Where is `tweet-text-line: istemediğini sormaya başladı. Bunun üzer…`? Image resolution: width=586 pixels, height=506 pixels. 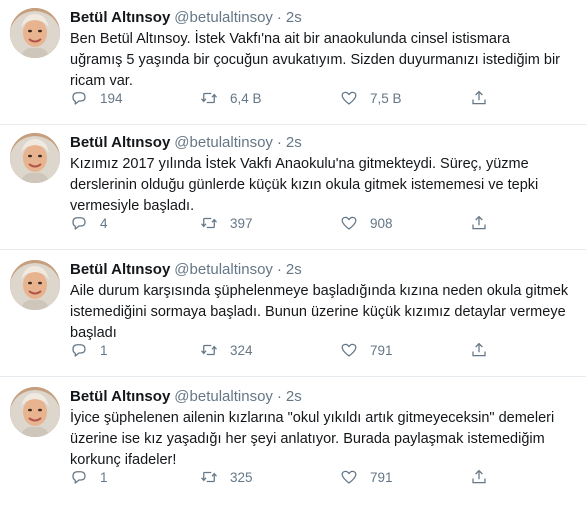 tweet-text-line: istemediğini sormaya başladı. Bunun üzer… is located at coordinates (318, 312).